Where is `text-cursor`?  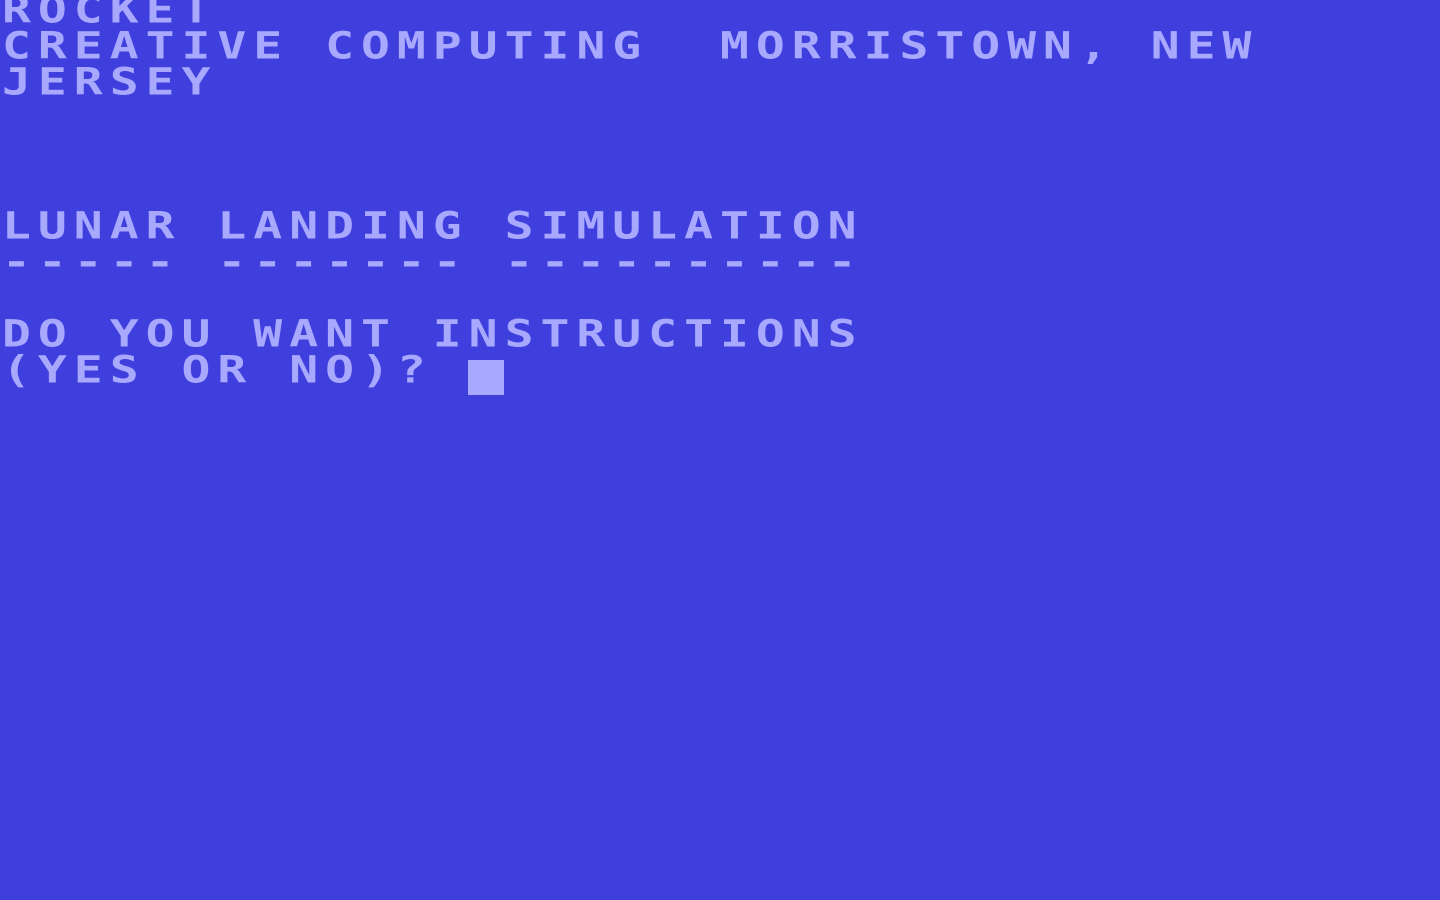 text-cursor is located at coordinates (486, 377).